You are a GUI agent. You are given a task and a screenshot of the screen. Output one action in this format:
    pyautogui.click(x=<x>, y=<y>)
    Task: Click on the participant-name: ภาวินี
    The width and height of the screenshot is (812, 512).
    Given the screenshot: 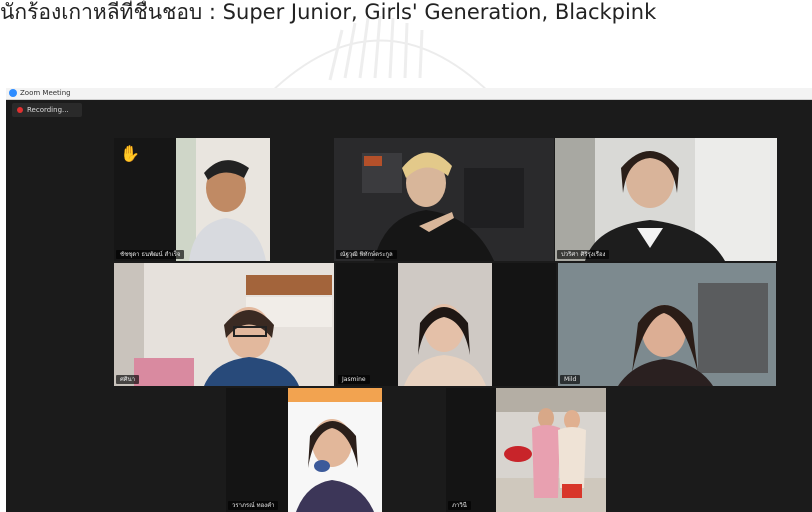 What is the action you would take?
    pyautogui.click(x=459, y=505)
    